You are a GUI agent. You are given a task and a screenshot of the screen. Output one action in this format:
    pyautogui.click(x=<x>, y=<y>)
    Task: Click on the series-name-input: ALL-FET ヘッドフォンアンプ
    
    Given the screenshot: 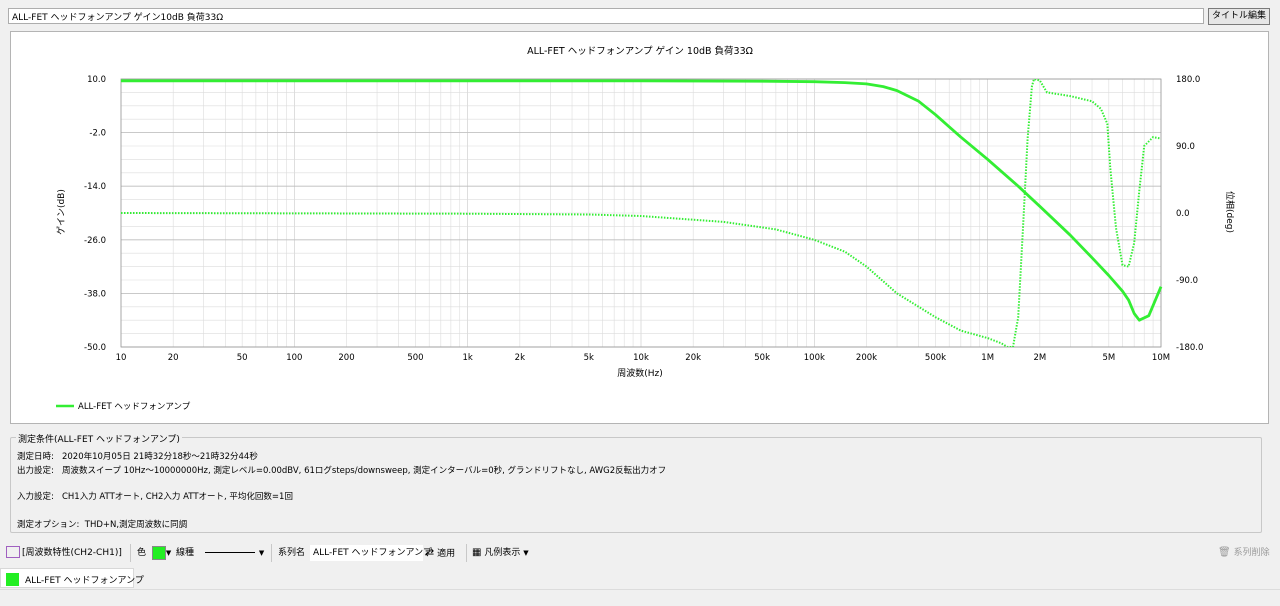 What is the action you would take?
    pyautogui.click(x=371, y=553)
    